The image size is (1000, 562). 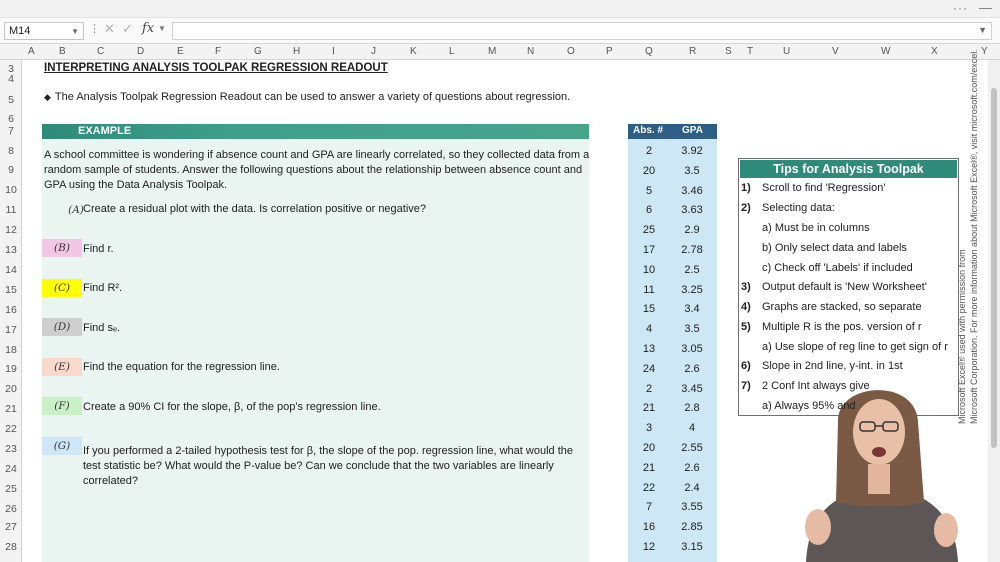 I want to click on abs-value-cell: 7, so click(x=649, y=507).